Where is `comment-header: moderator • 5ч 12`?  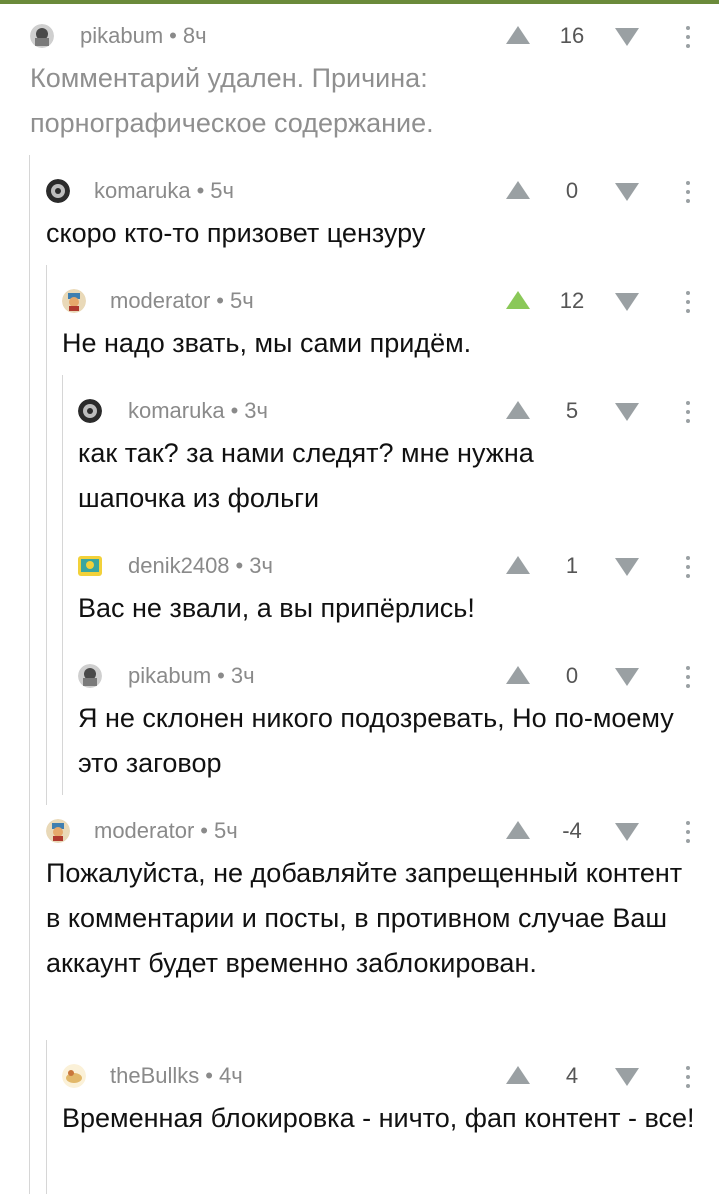 comment-header: moderator • 5ч 12 is located at coordinates (386, 301).